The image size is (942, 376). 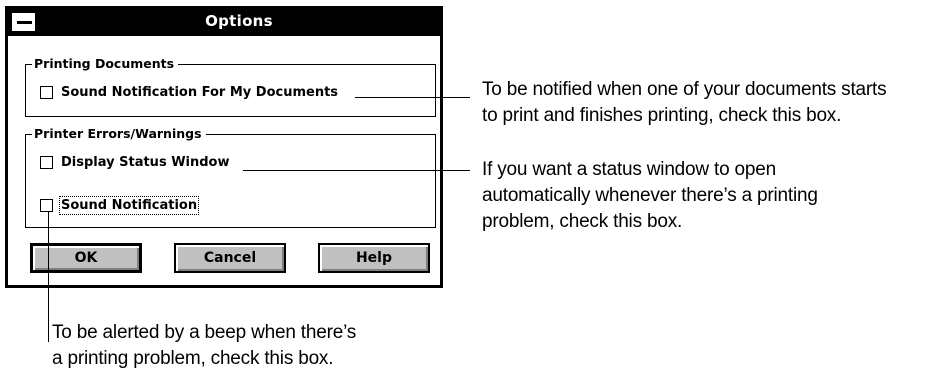 What do you see at coordinates (105, 64) in the screenshot?
I see `group-label-printing: Printing Documents` at bounding box center [105, 64].